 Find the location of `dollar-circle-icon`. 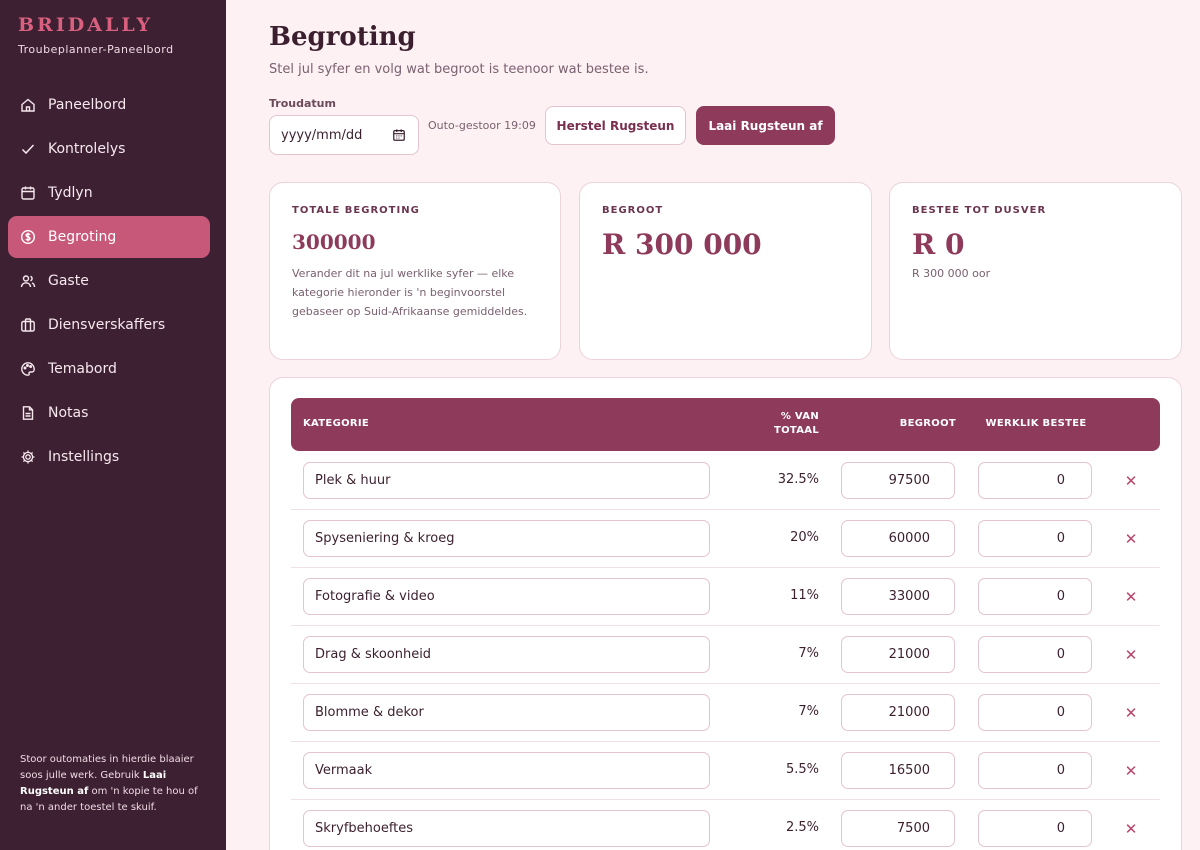

dollar-circle-icon is located at coordinates (28, 237).